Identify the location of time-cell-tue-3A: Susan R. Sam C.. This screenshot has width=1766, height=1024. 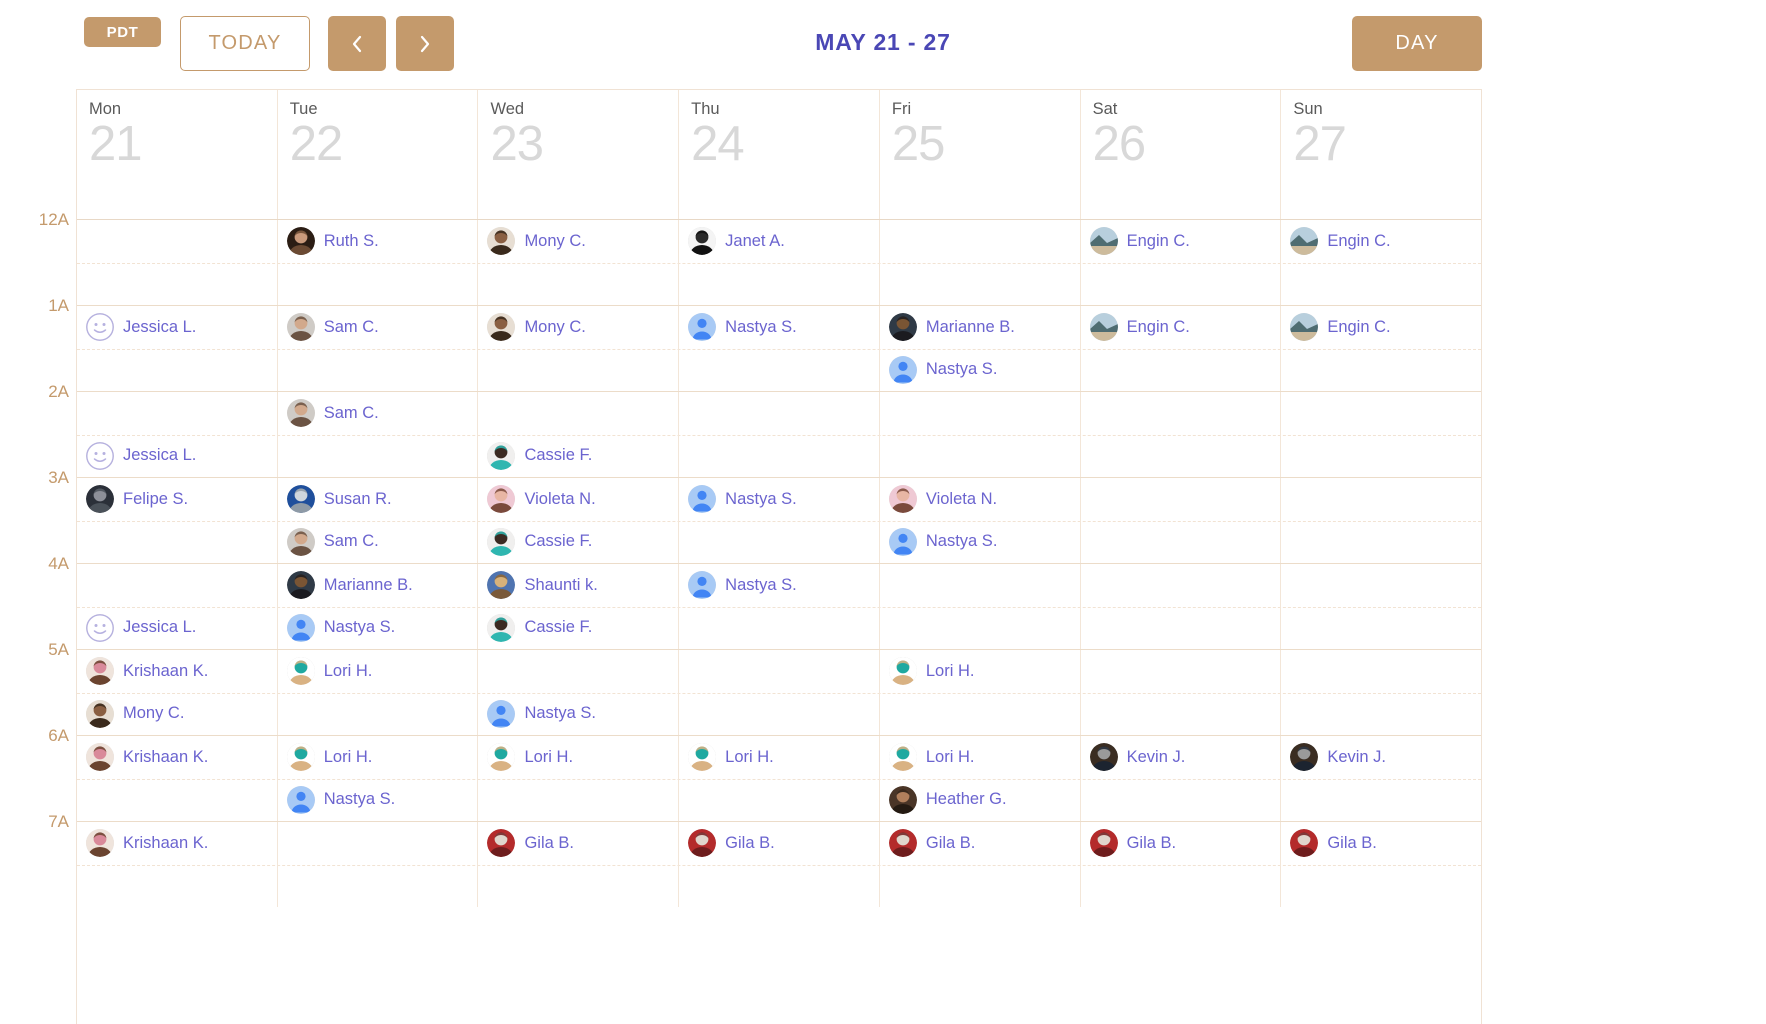
(378, 520).